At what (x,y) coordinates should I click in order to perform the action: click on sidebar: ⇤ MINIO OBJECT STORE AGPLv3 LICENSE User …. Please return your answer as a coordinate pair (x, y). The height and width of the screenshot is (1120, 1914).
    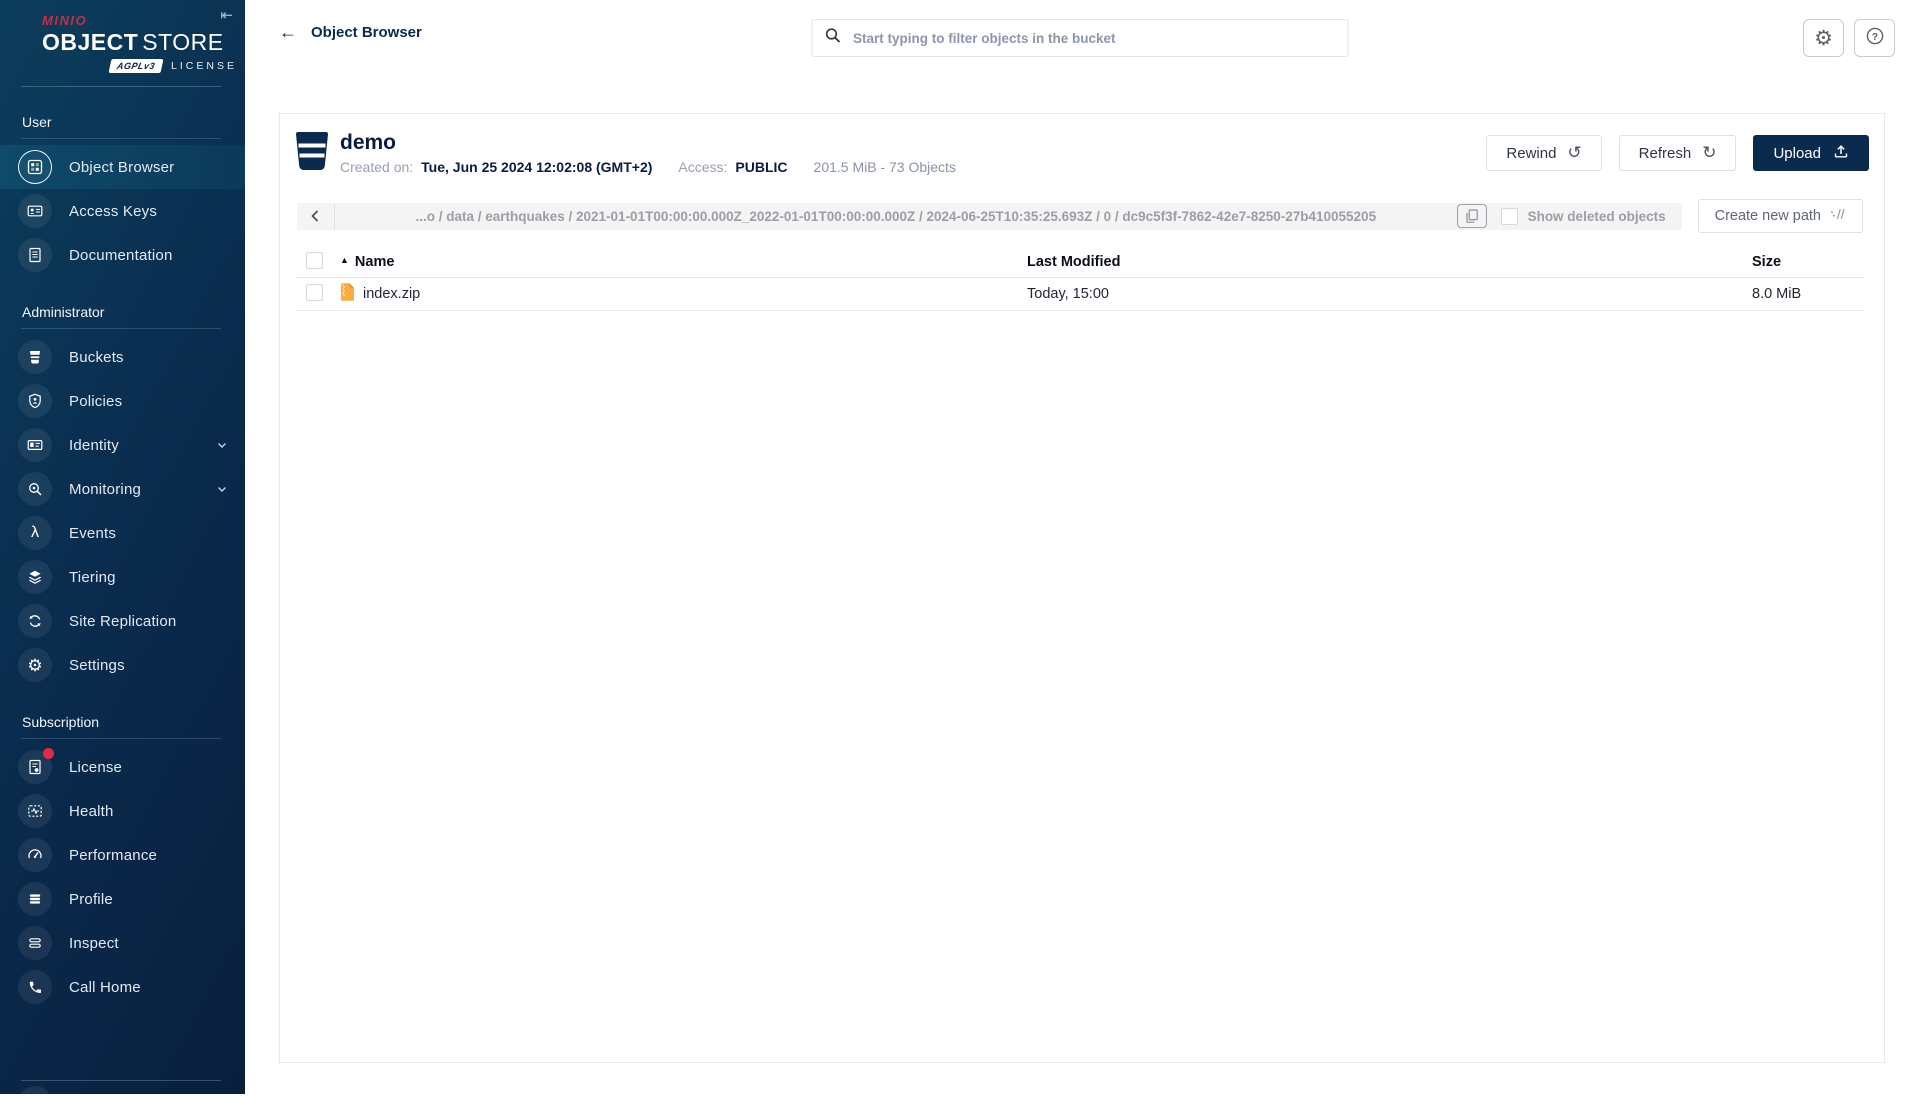
    Looking at the image, I should click on (122, 560).